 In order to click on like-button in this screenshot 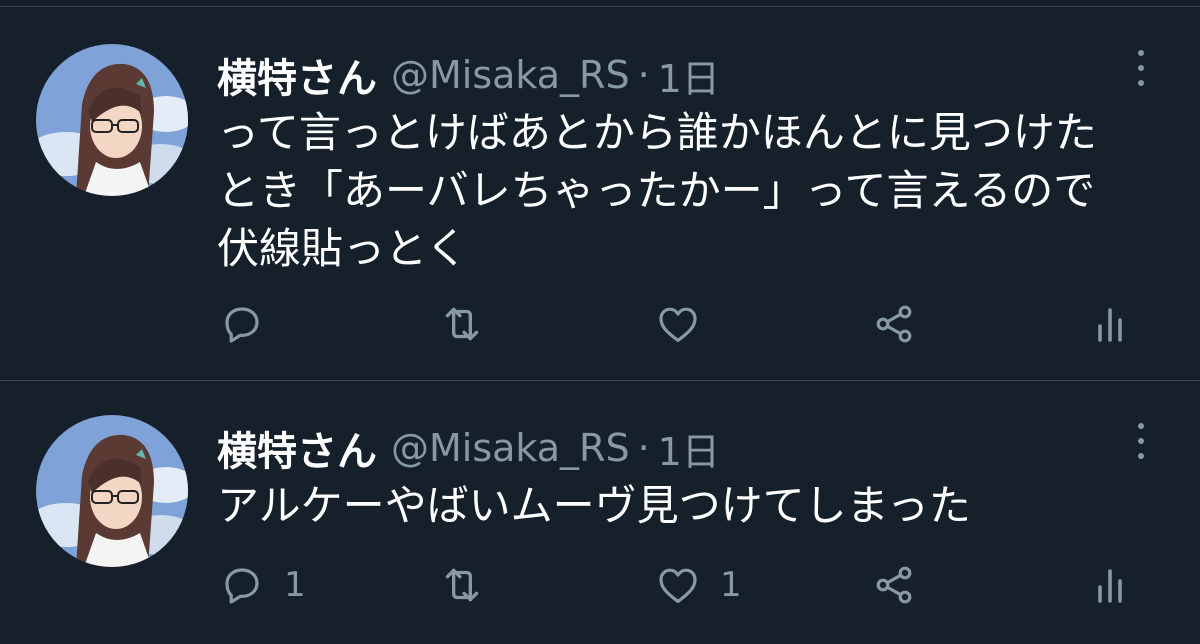, I will do `click(687, 324)`.